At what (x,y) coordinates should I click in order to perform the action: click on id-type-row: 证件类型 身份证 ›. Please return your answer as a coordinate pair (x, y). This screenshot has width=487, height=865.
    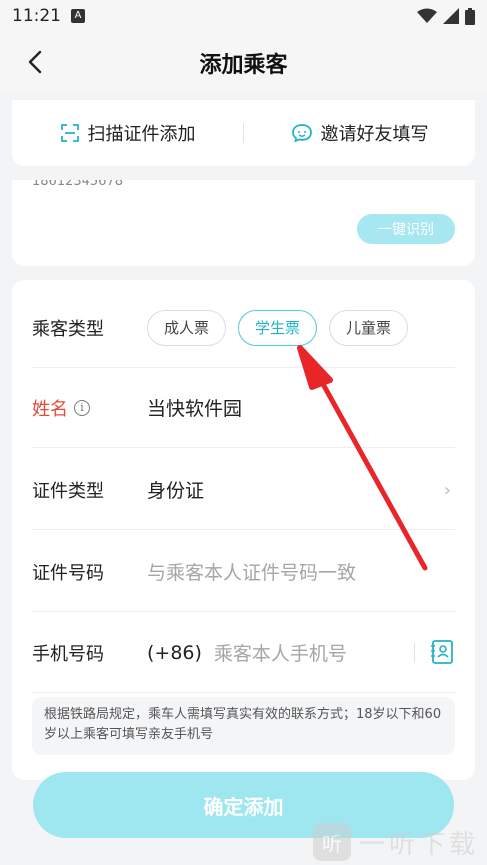
    Looking at the image, I should click on (243, 490).